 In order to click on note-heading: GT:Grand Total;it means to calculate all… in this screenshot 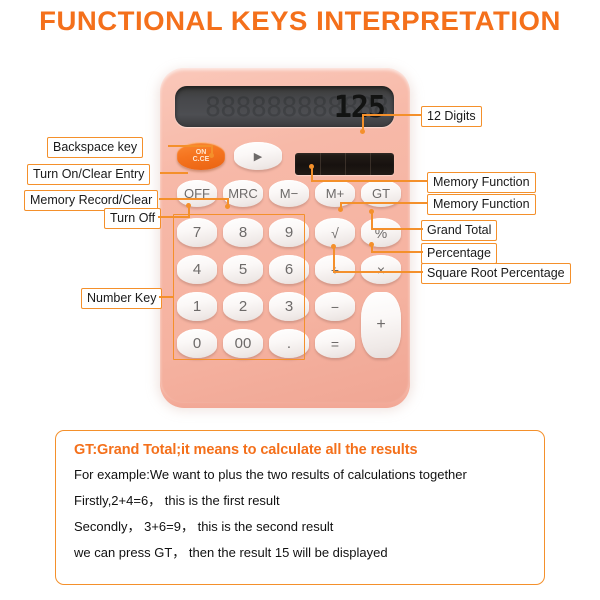, I will do `click(246, 450)`.